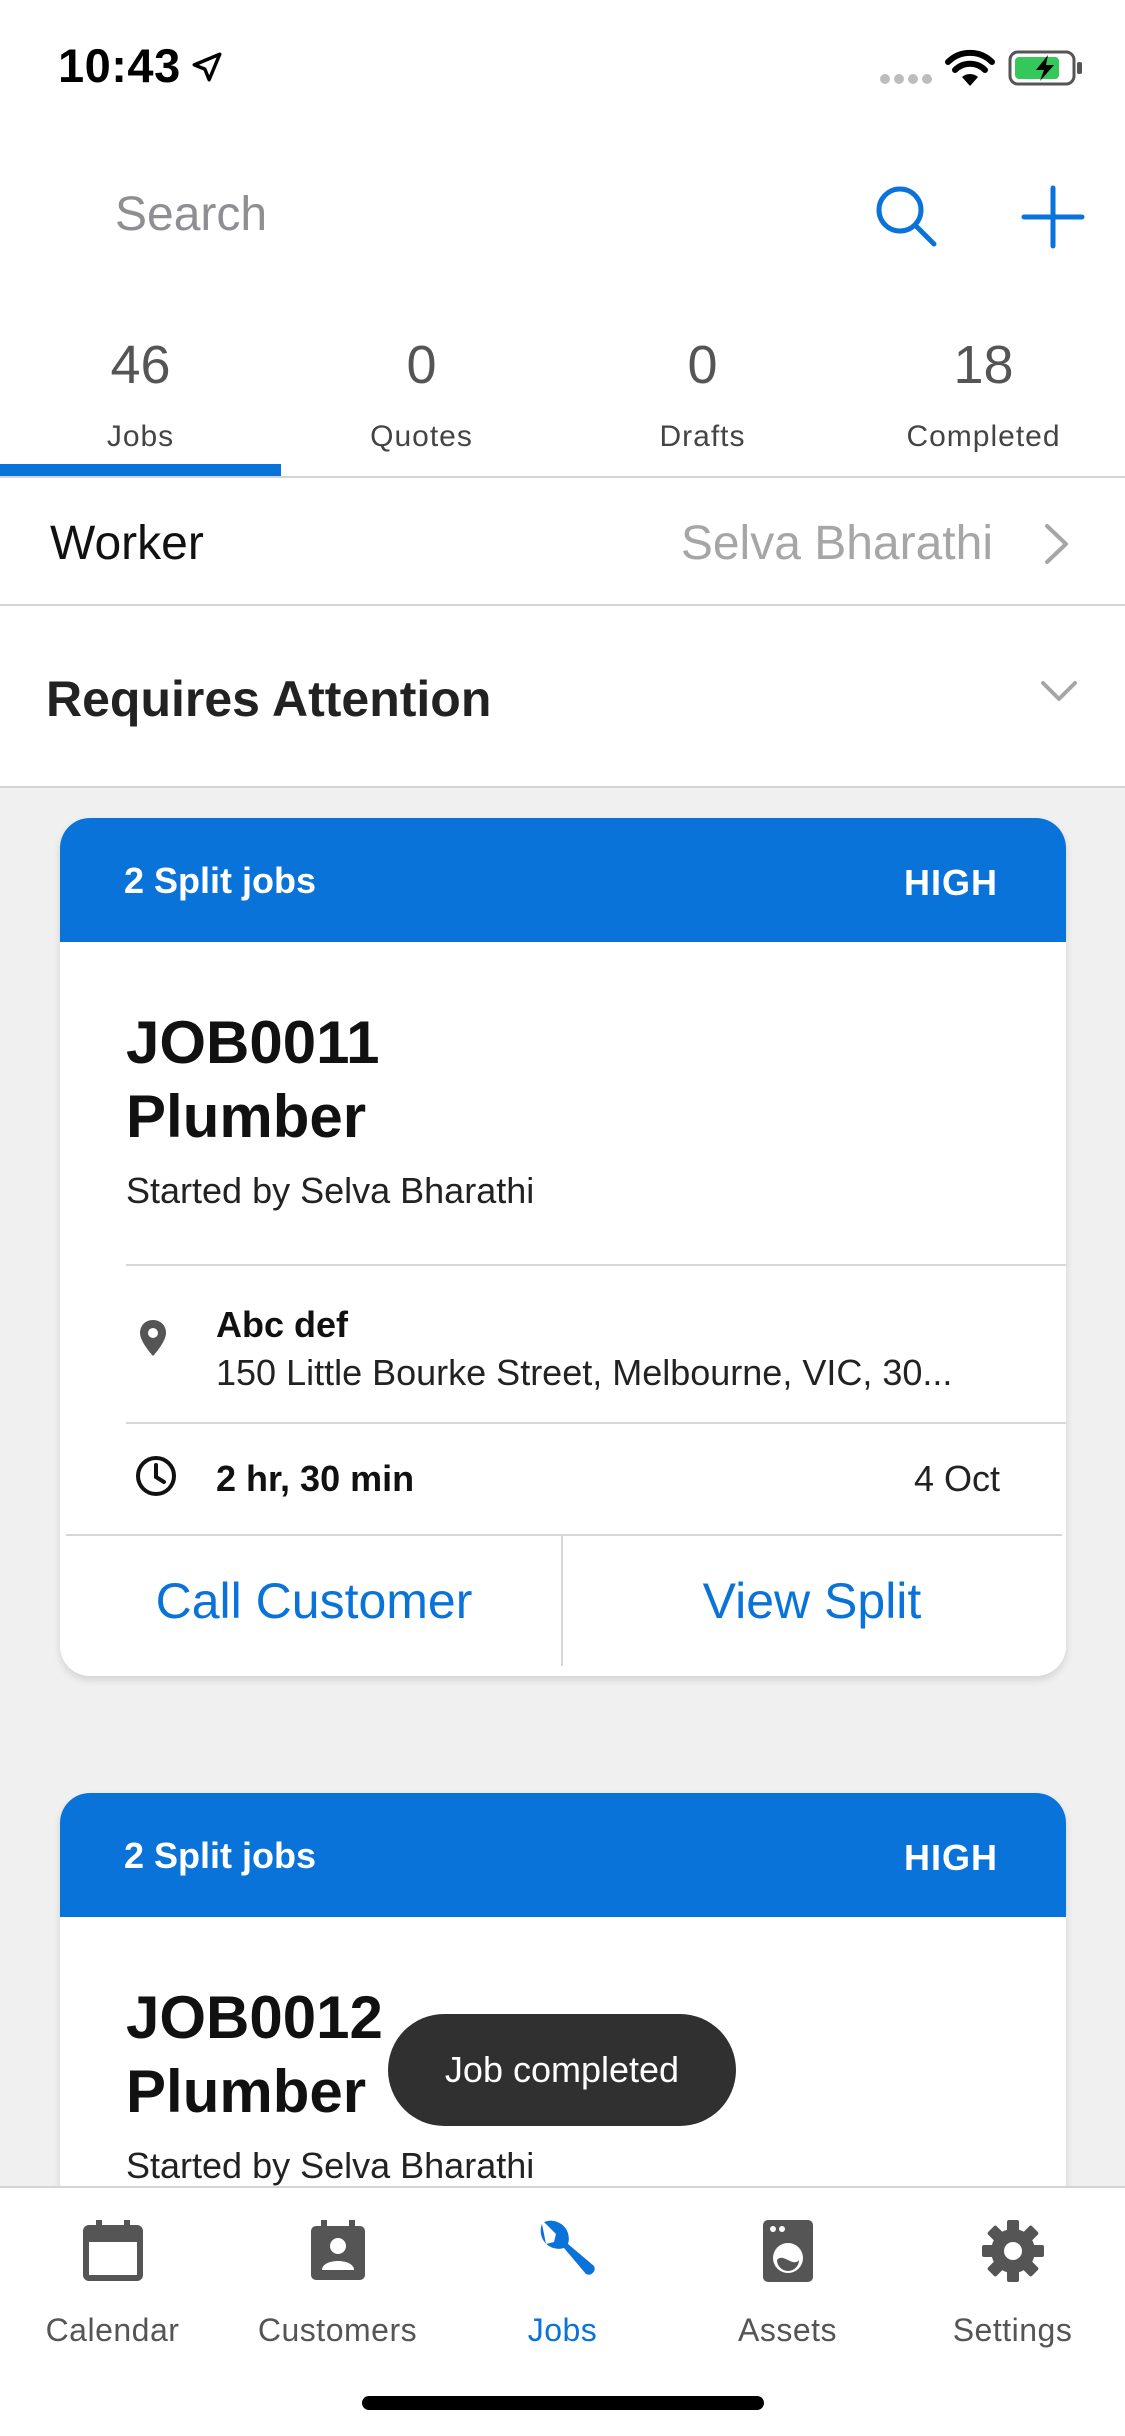 This screenshot has height=2436, width=1125. What do you see at coordinates (562, 2330) in the screenshot?
I see `nav-label: Jobs` at bounding box center [562, 2330].